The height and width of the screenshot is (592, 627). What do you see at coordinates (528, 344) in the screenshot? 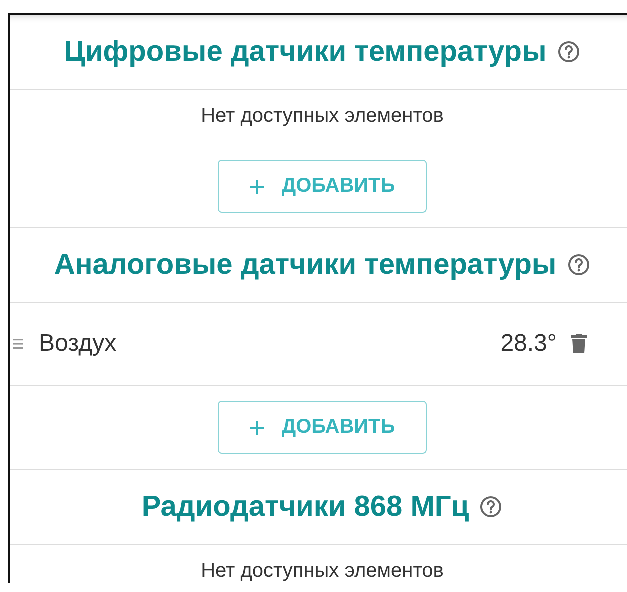
I see `sensor-value: 28.3°` at bounding box center [528, 344].